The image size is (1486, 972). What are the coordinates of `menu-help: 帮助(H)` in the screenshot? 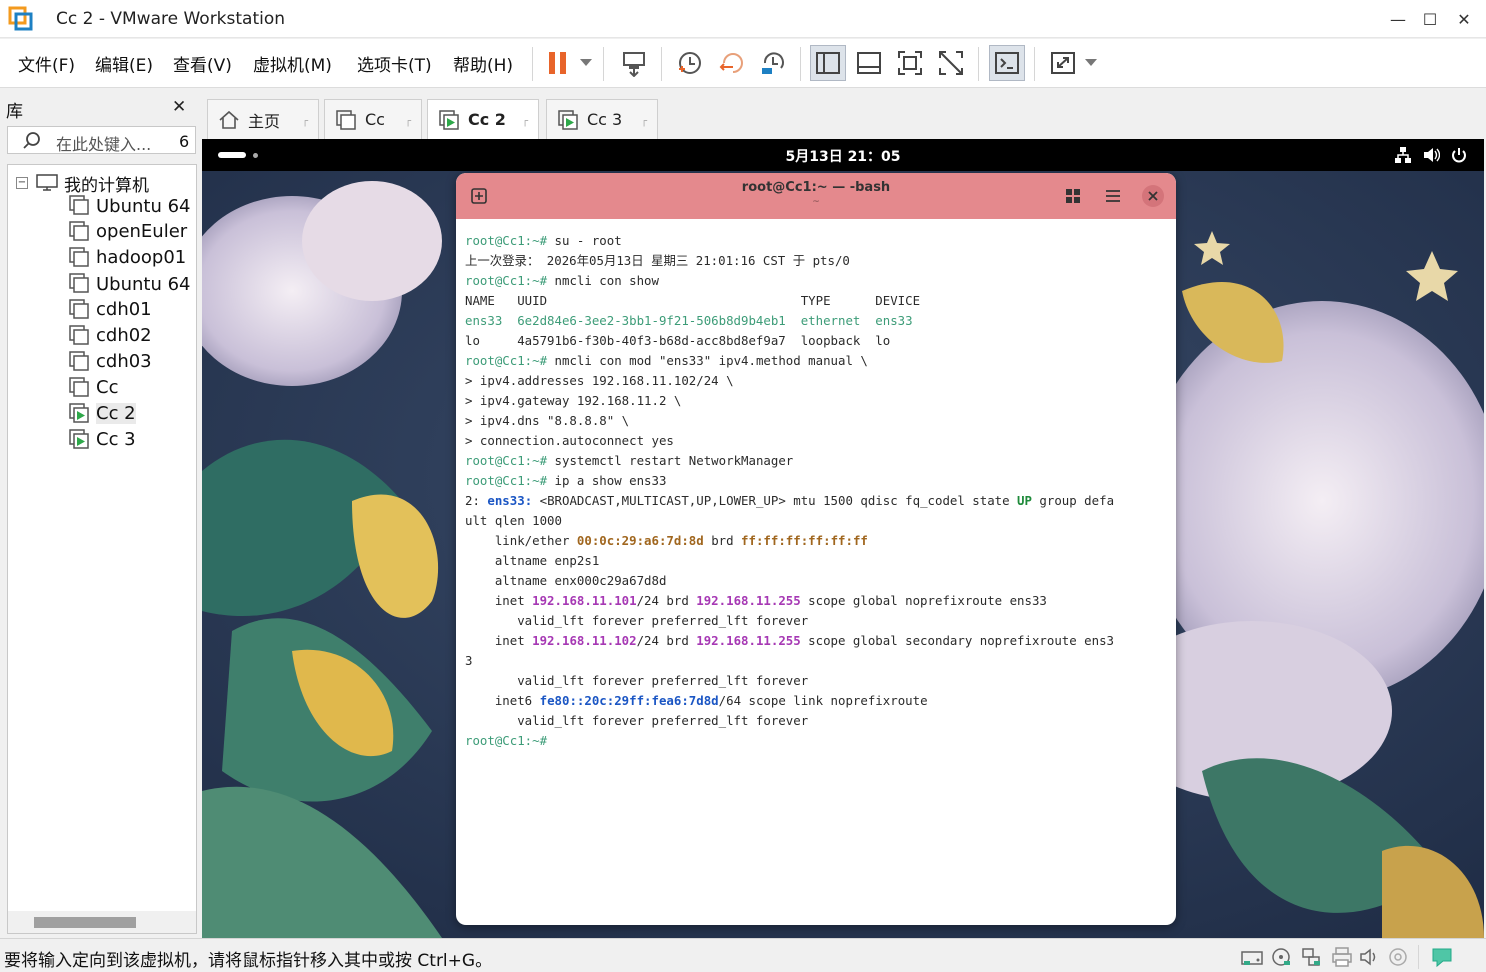 It's located at (483, 63).